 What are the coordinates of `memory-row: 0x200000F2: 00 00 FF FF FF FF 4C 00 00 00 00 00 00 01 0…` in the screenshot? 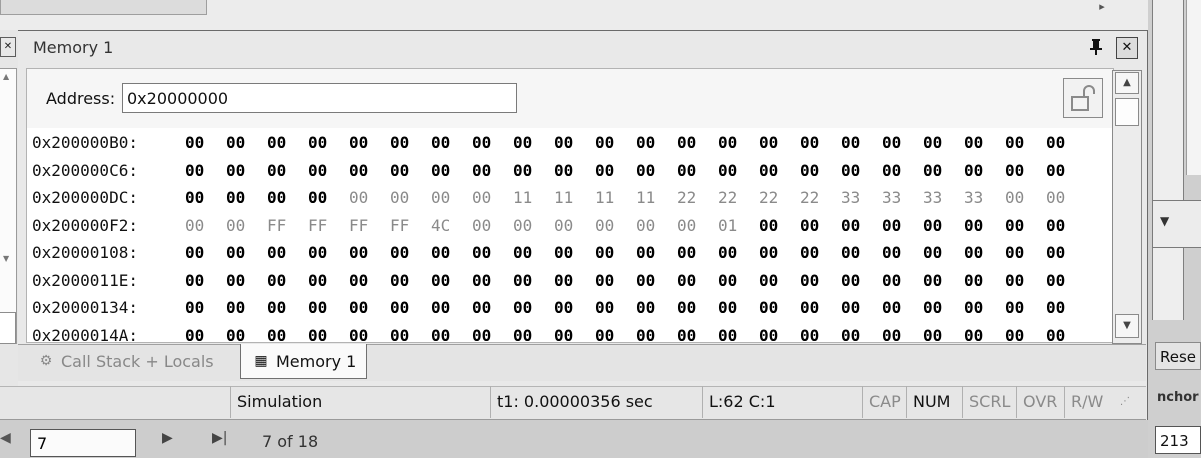 It's located at (559, 226).